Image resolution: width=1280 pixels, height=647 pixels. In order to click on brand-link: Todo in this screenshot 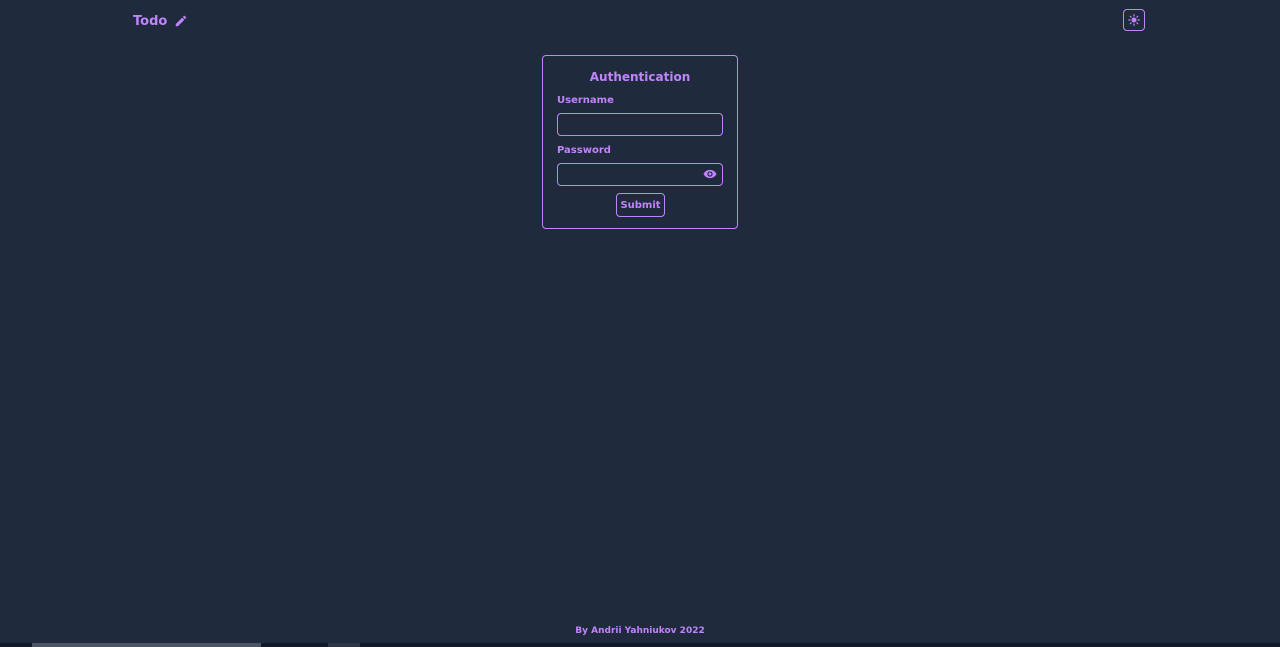, I will do `click(160, 21)`.